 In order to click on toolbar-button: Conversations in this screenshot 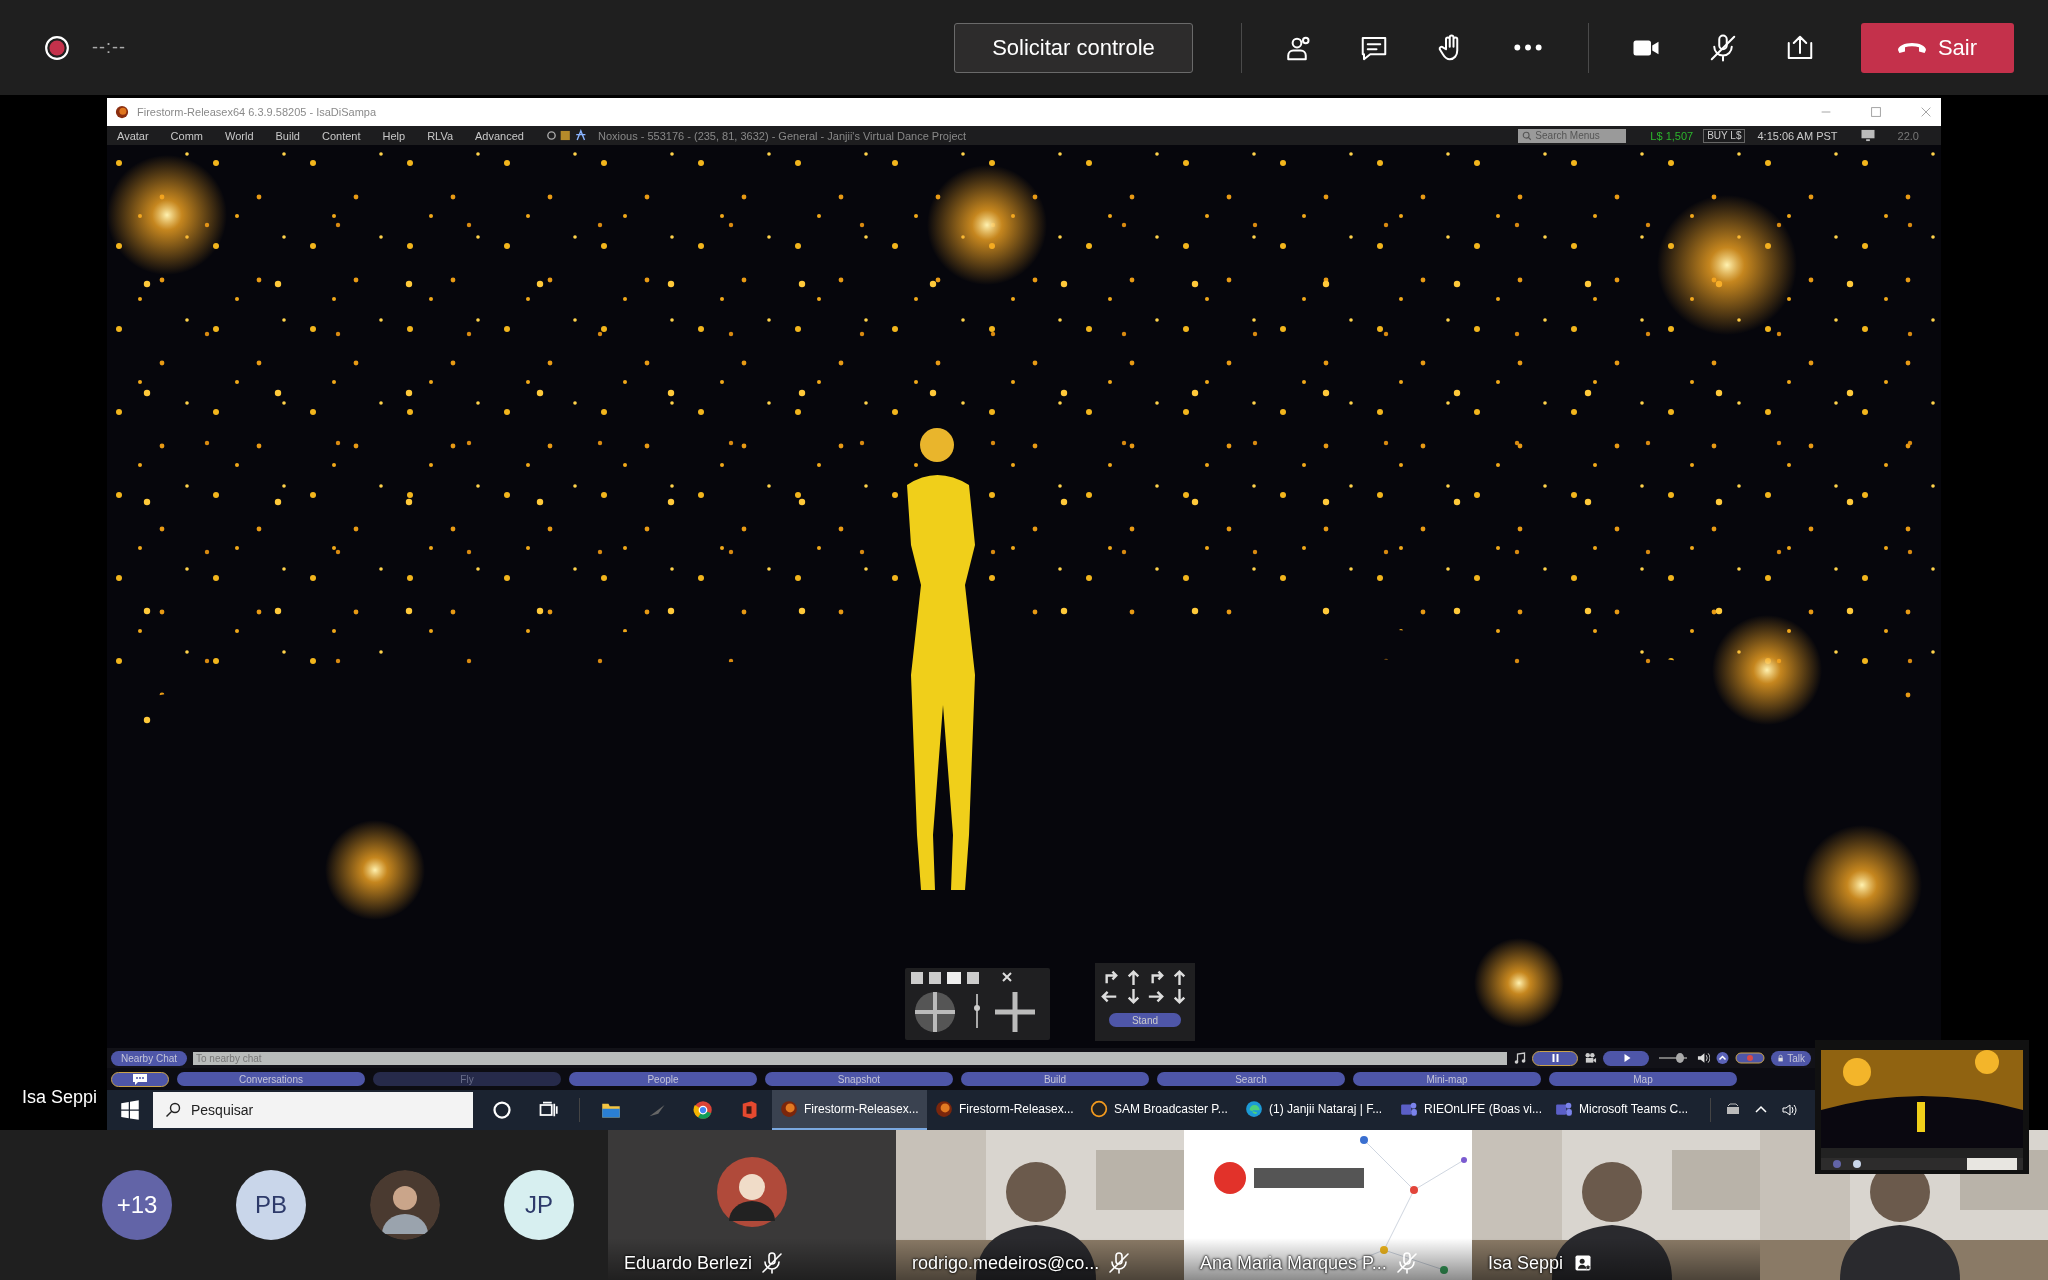, I will do `click(271, 1079)`.